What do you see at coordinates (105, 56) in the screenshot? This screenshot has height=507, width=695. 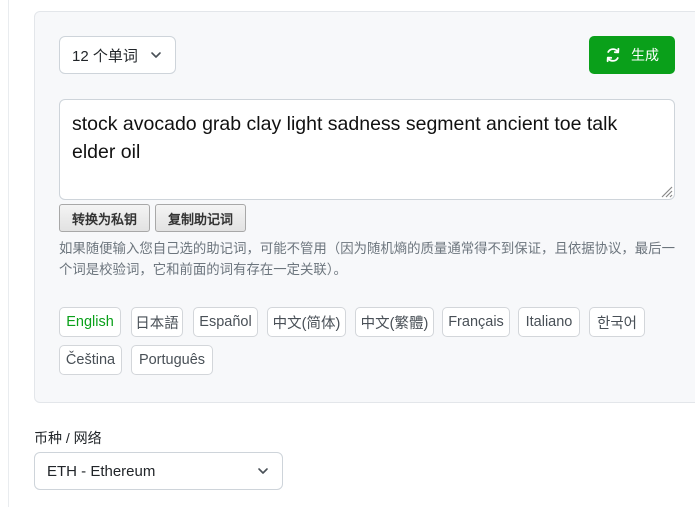 I see `word-count-value: 12 个单词` at bounding box center [105, 56].